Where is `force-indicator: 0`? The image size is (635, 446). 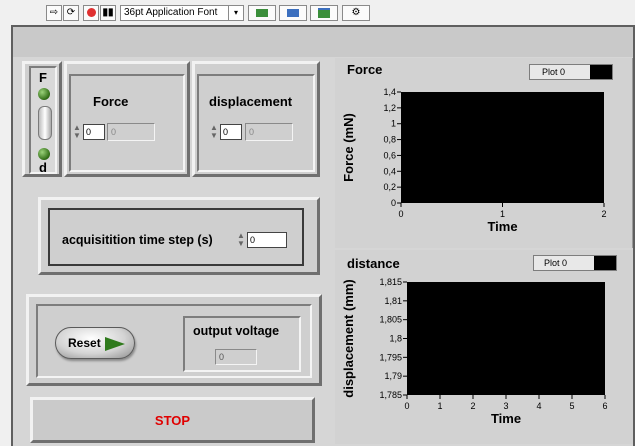
force-indicator: 0 is located at coordinates (131, 132).